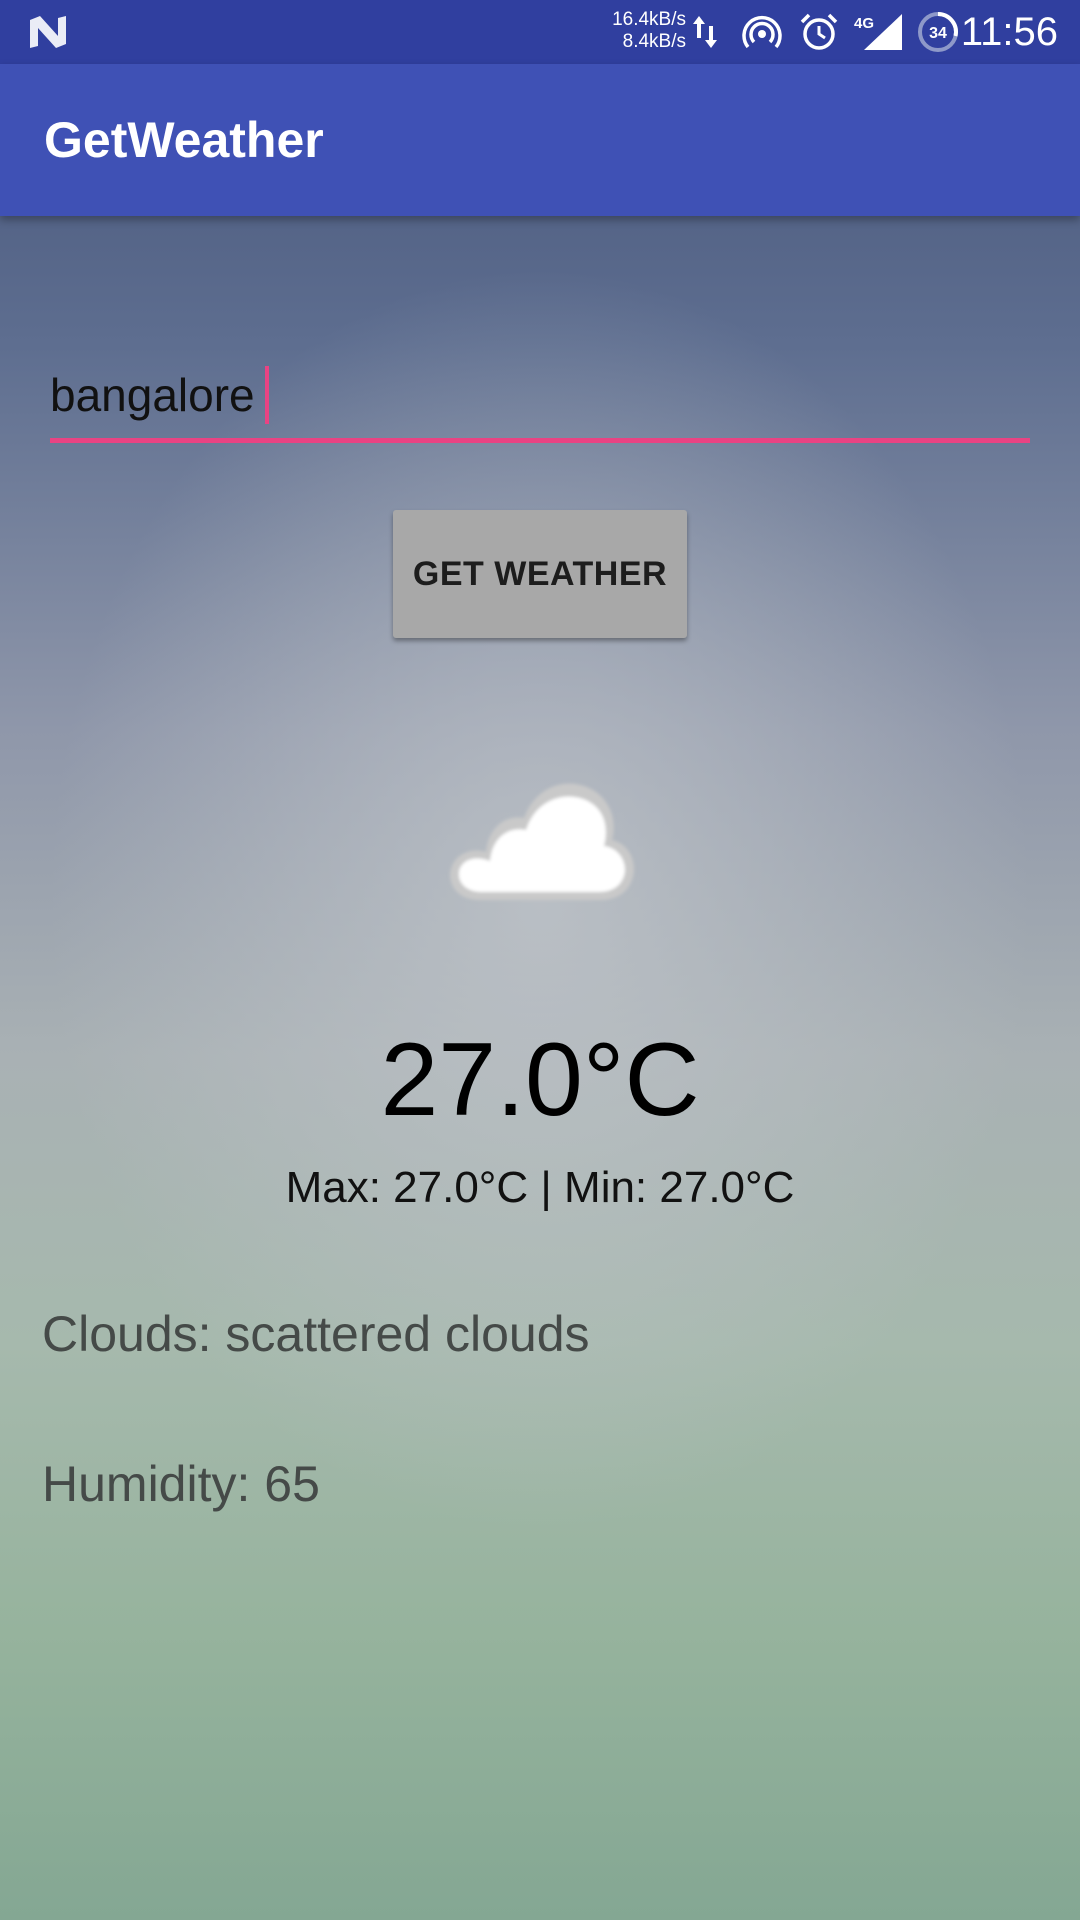 Image resolution: width=1080 pixels, height=1920 pixels. I want to click on app-bar: GetWeather, so click(540, 140).